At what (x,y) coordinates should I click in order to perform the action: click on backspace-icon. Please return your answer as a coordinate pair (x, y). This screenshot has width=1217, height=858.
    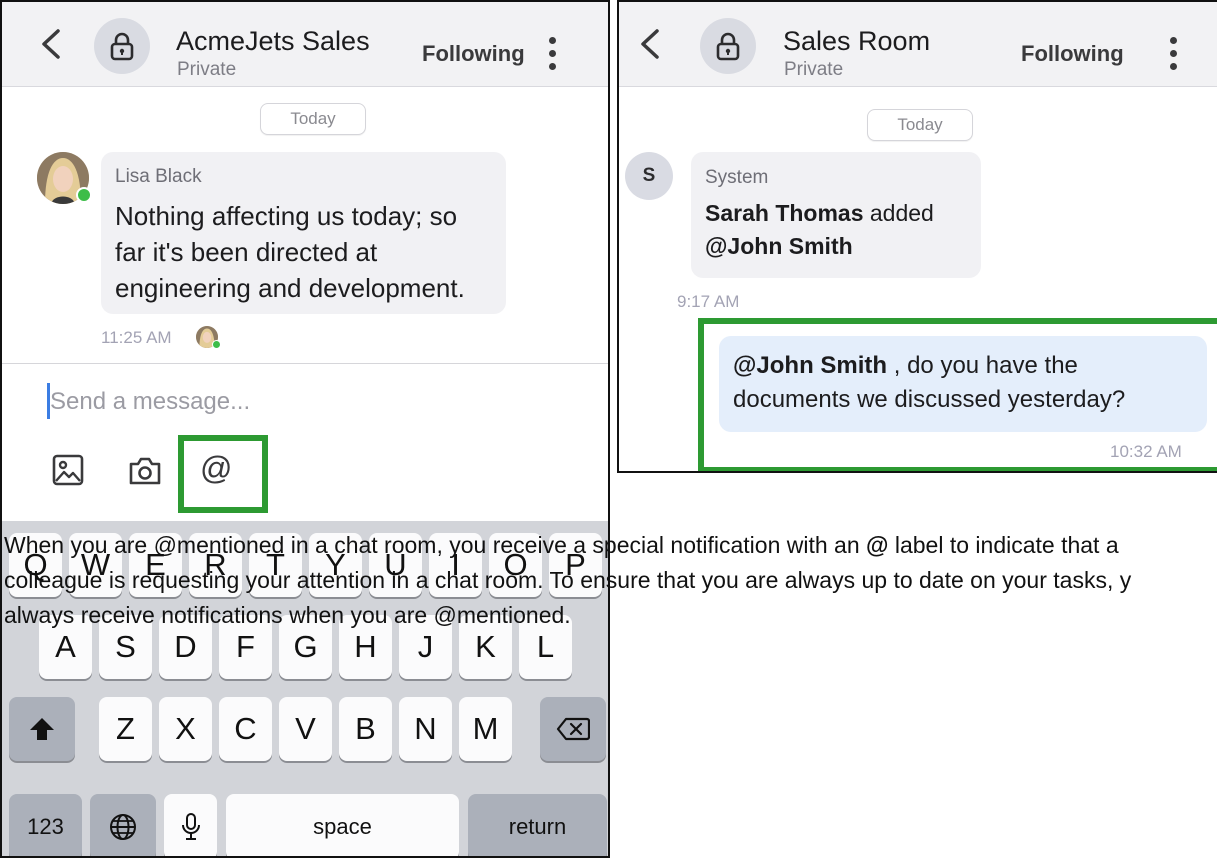
    Looking at the image, I should click on (573, 729).